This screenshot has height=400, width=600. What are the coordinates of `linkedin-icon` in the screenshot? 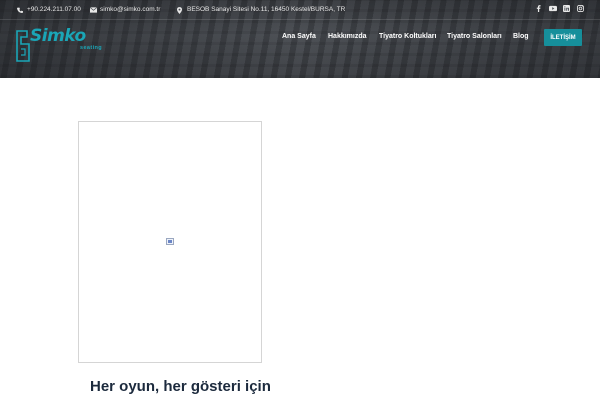 It's located at (566, 8).